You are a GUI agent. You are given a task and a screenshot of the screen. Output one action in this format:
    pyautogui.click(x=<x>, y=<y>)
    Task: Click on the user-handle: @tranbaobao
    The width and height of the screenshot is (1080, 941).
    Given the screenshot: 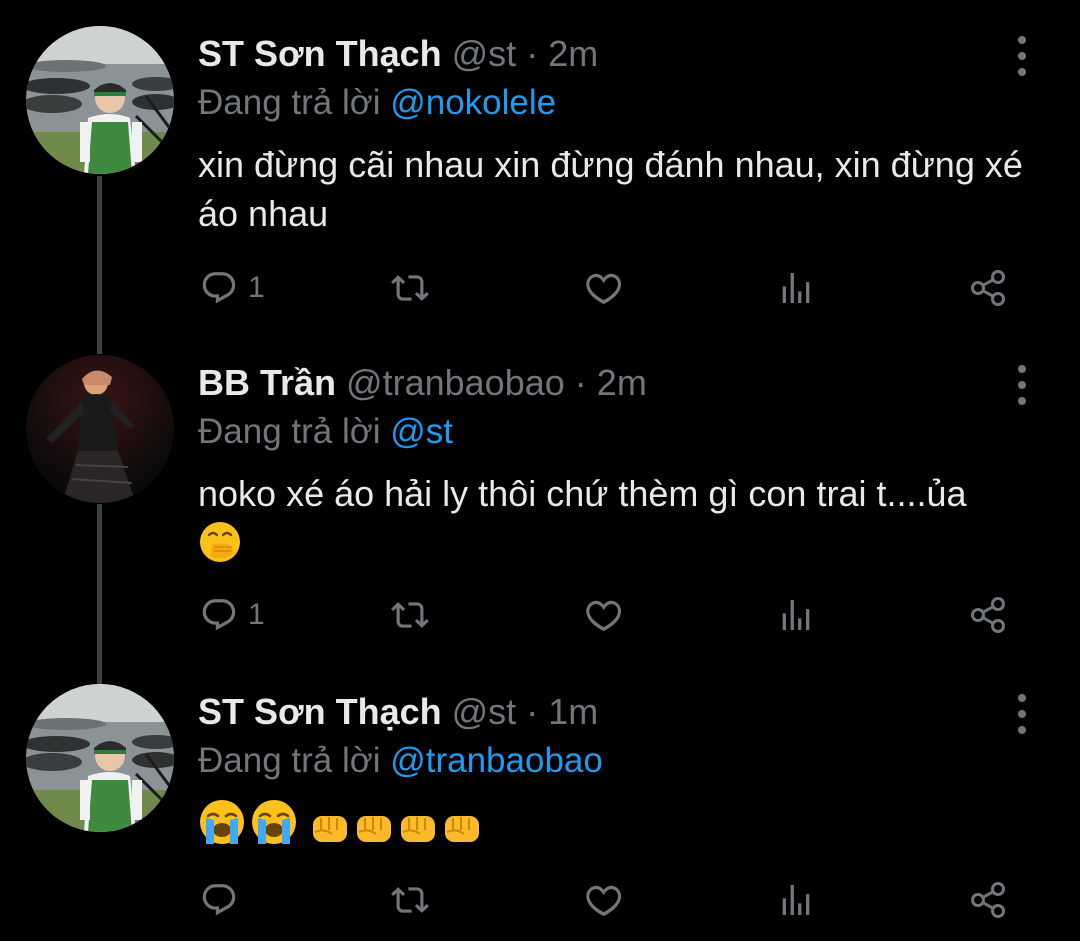 What is the action you would take?
    pyautogui.click(x=455, y=382)
    